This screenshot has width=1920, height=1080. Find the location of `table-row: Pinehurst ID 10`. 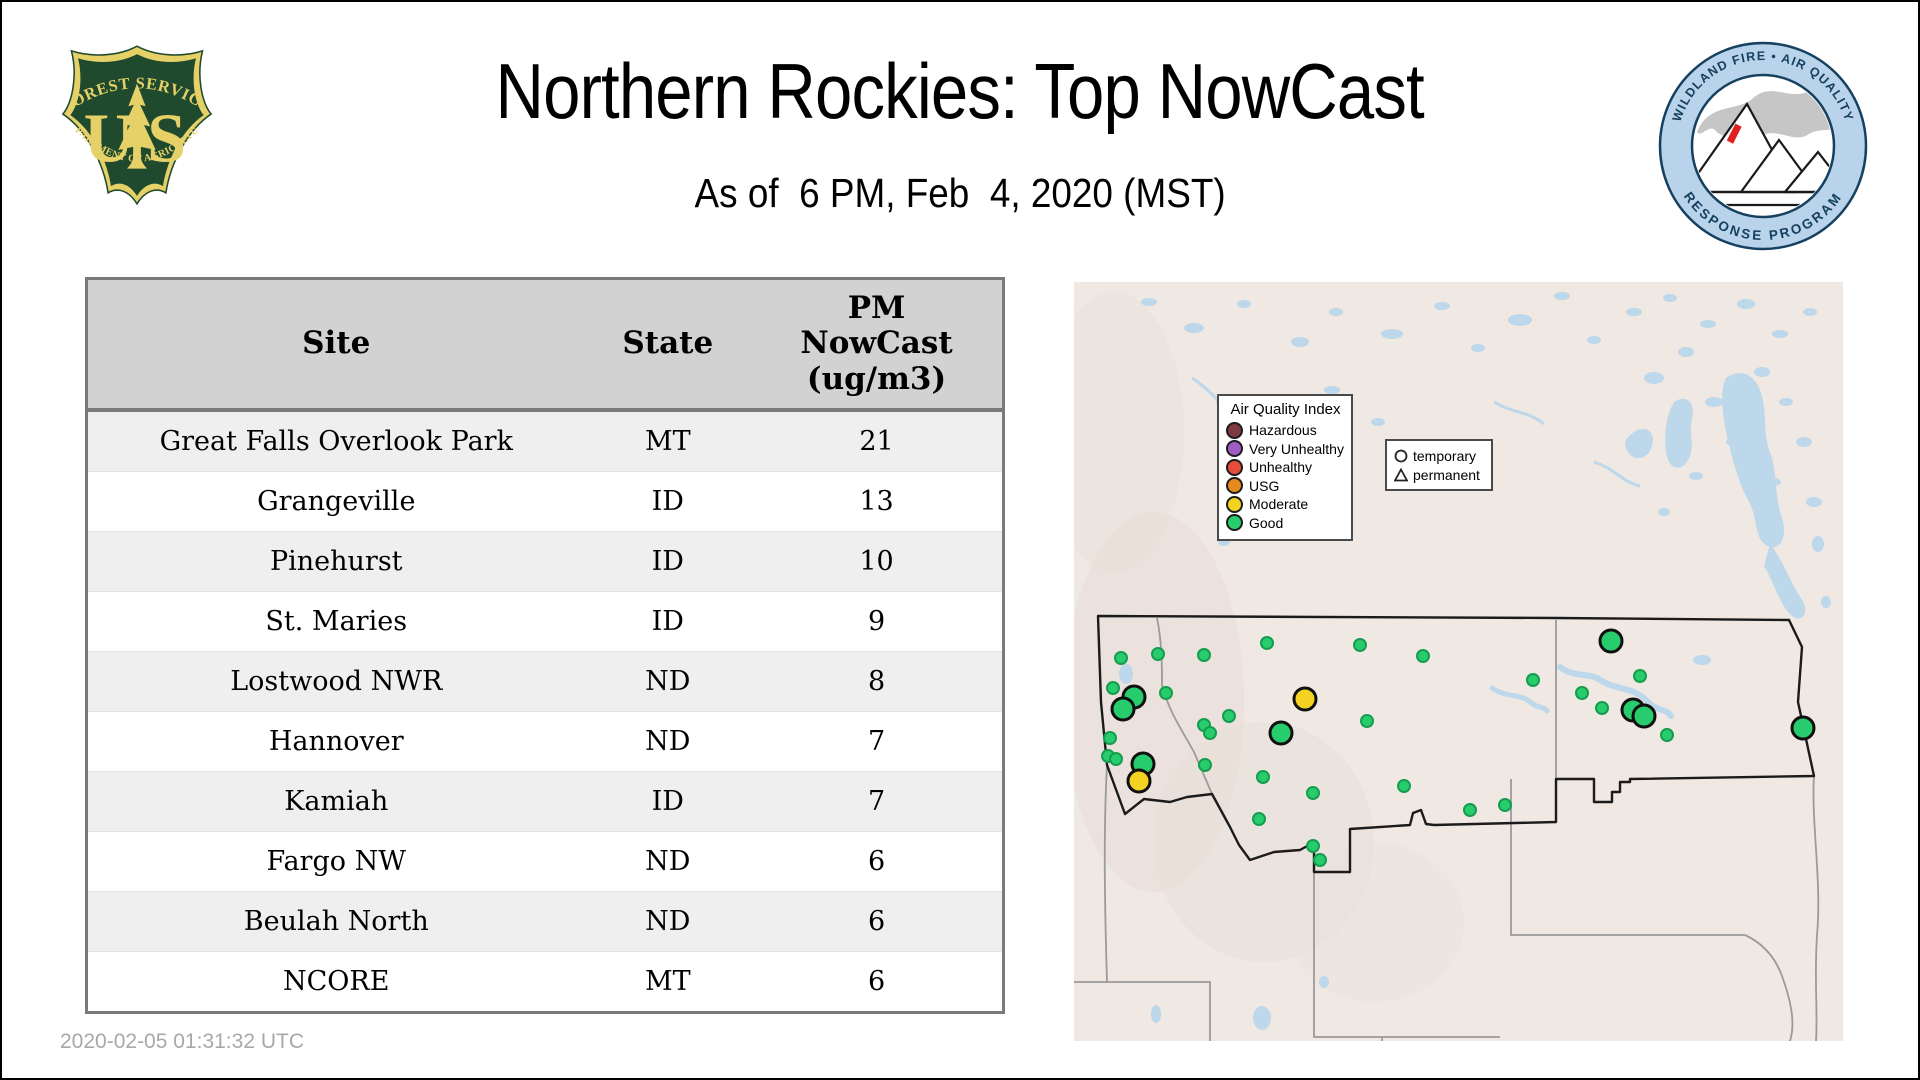

table-row: Pinehurst ID 10 is located at coordinates (545, 561).